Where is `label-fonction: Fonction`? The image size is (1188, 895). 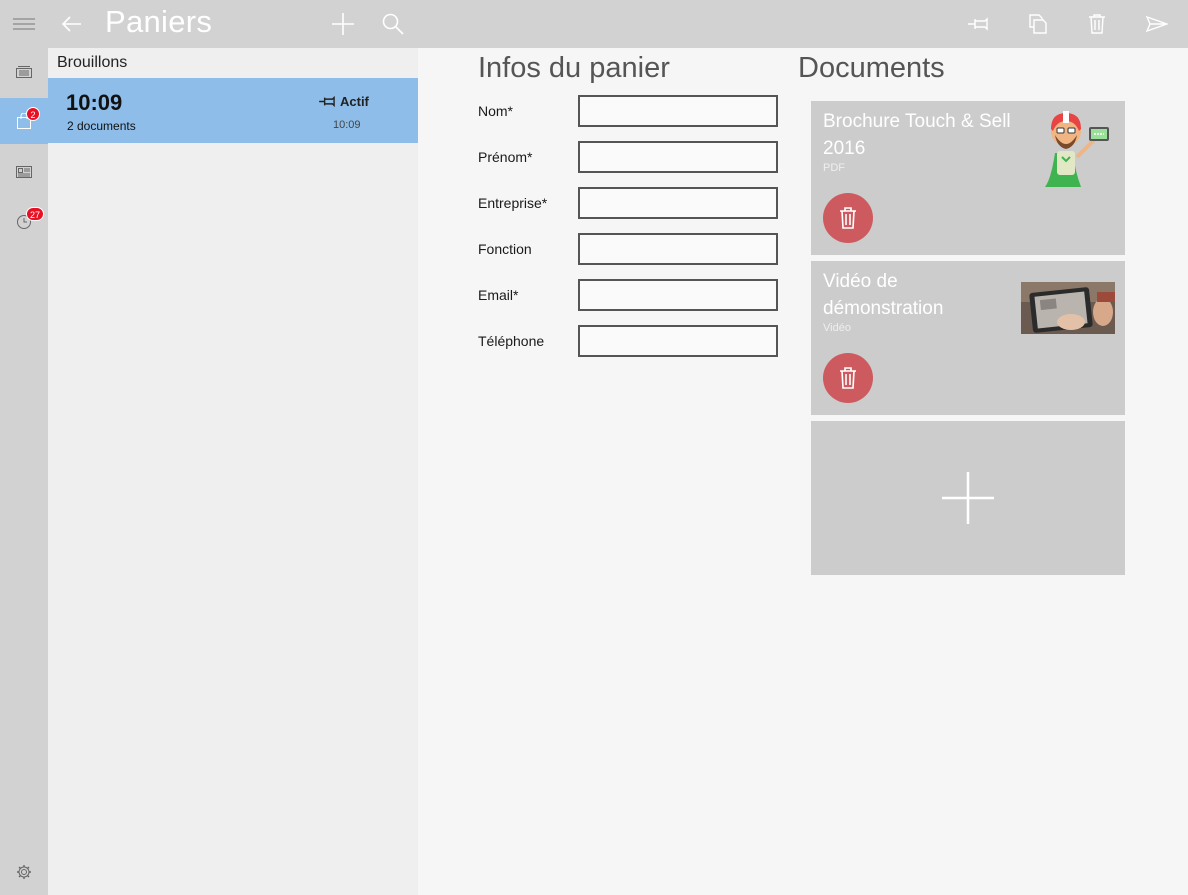
label-fonction: Fonction is located at coordinates (505, 249).